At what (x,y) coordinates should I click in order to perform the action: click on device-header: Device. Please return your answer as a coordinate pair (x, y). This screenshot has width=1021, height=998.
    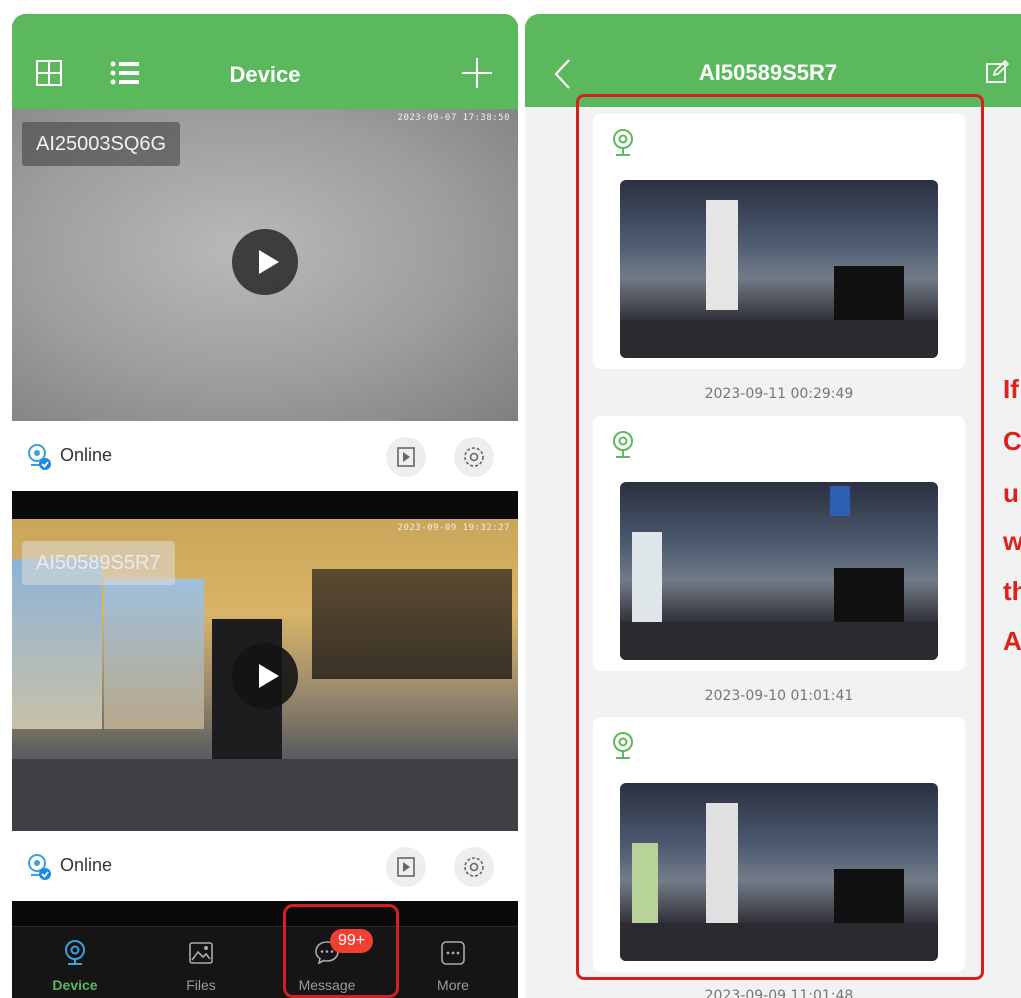
    Looking at the image, I should click on (265, 61).